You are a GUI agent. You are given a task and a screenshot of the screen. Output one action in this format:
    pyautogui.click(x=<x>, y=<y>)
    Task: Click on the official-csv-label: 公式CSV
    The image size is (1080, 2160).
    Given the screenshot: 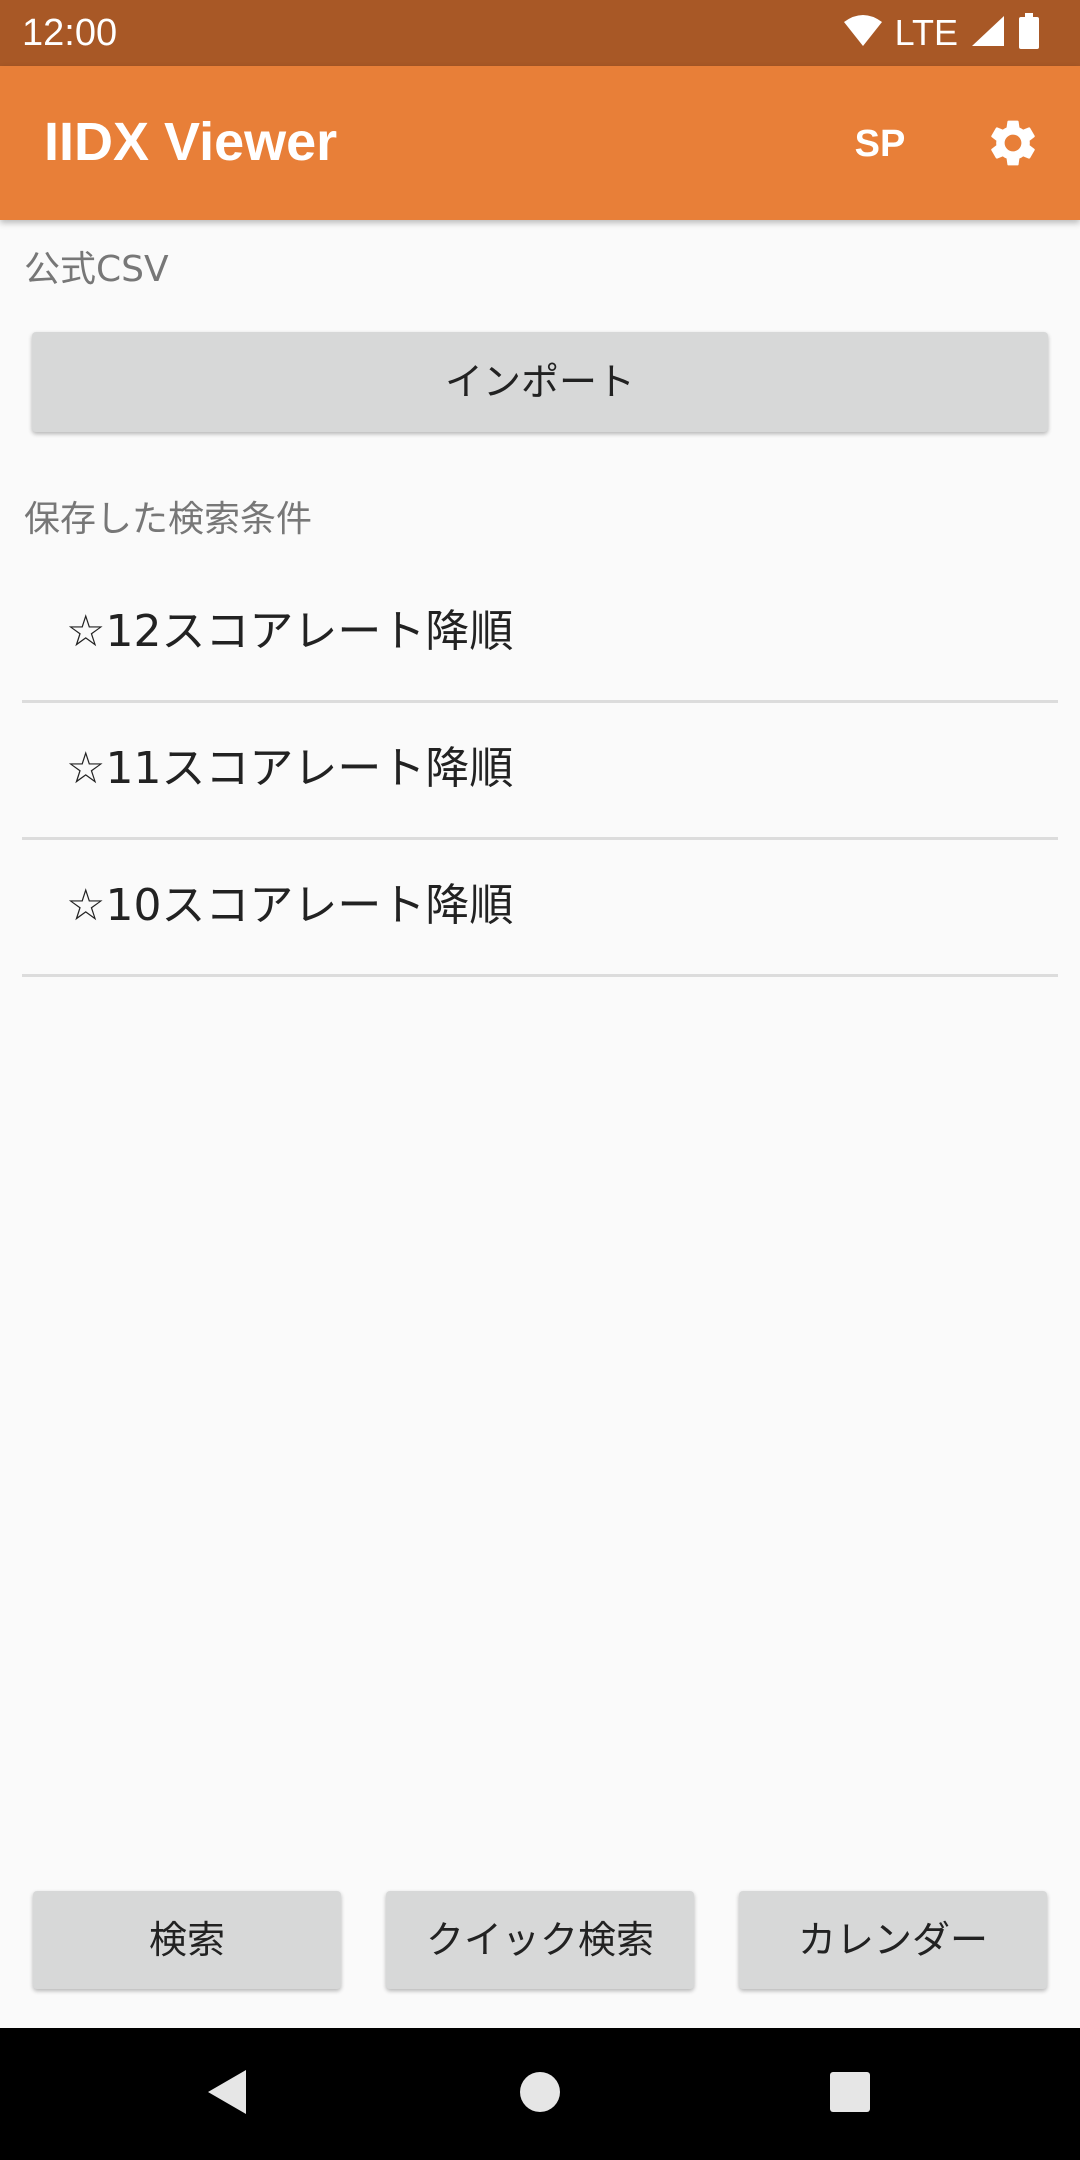 What is the action you would take?
    pyautogui.click(x=96, y=269)
    